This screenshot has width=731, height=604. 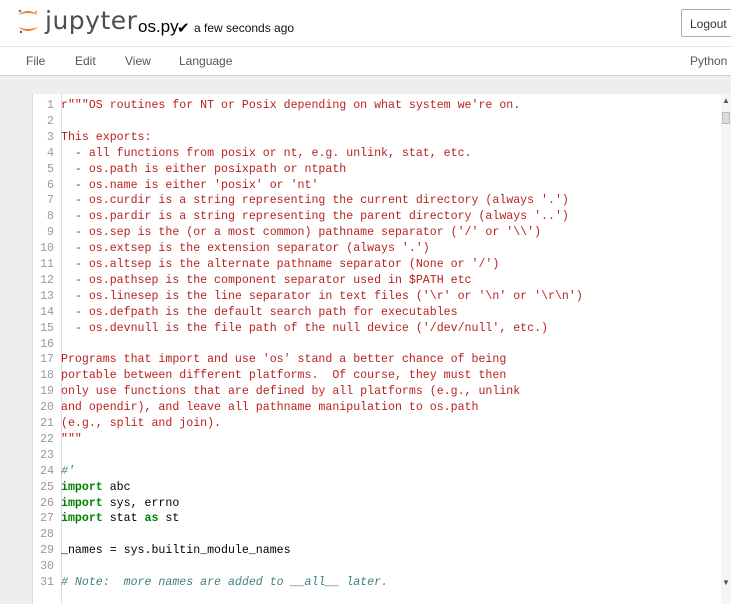 I want to click on jupyter-logo-icon, so click(x=28, y=21).